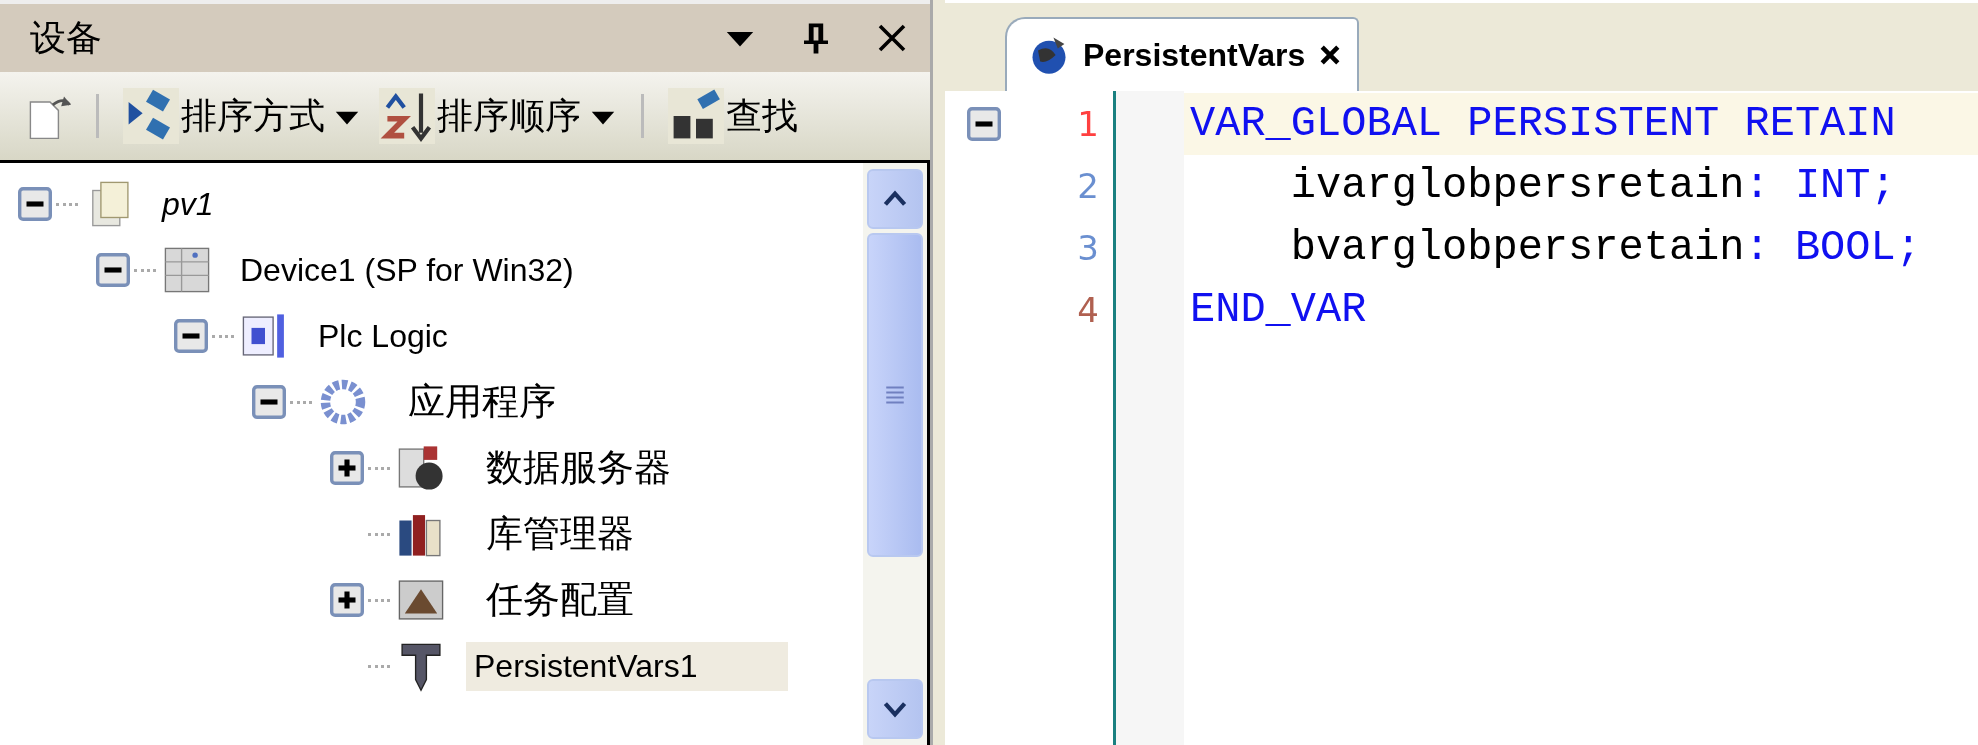 The image size is (1978, 745). Describe the element at coordinates (1278, 310) in the screenshot. I see `code-line: END_VAR` at that location.